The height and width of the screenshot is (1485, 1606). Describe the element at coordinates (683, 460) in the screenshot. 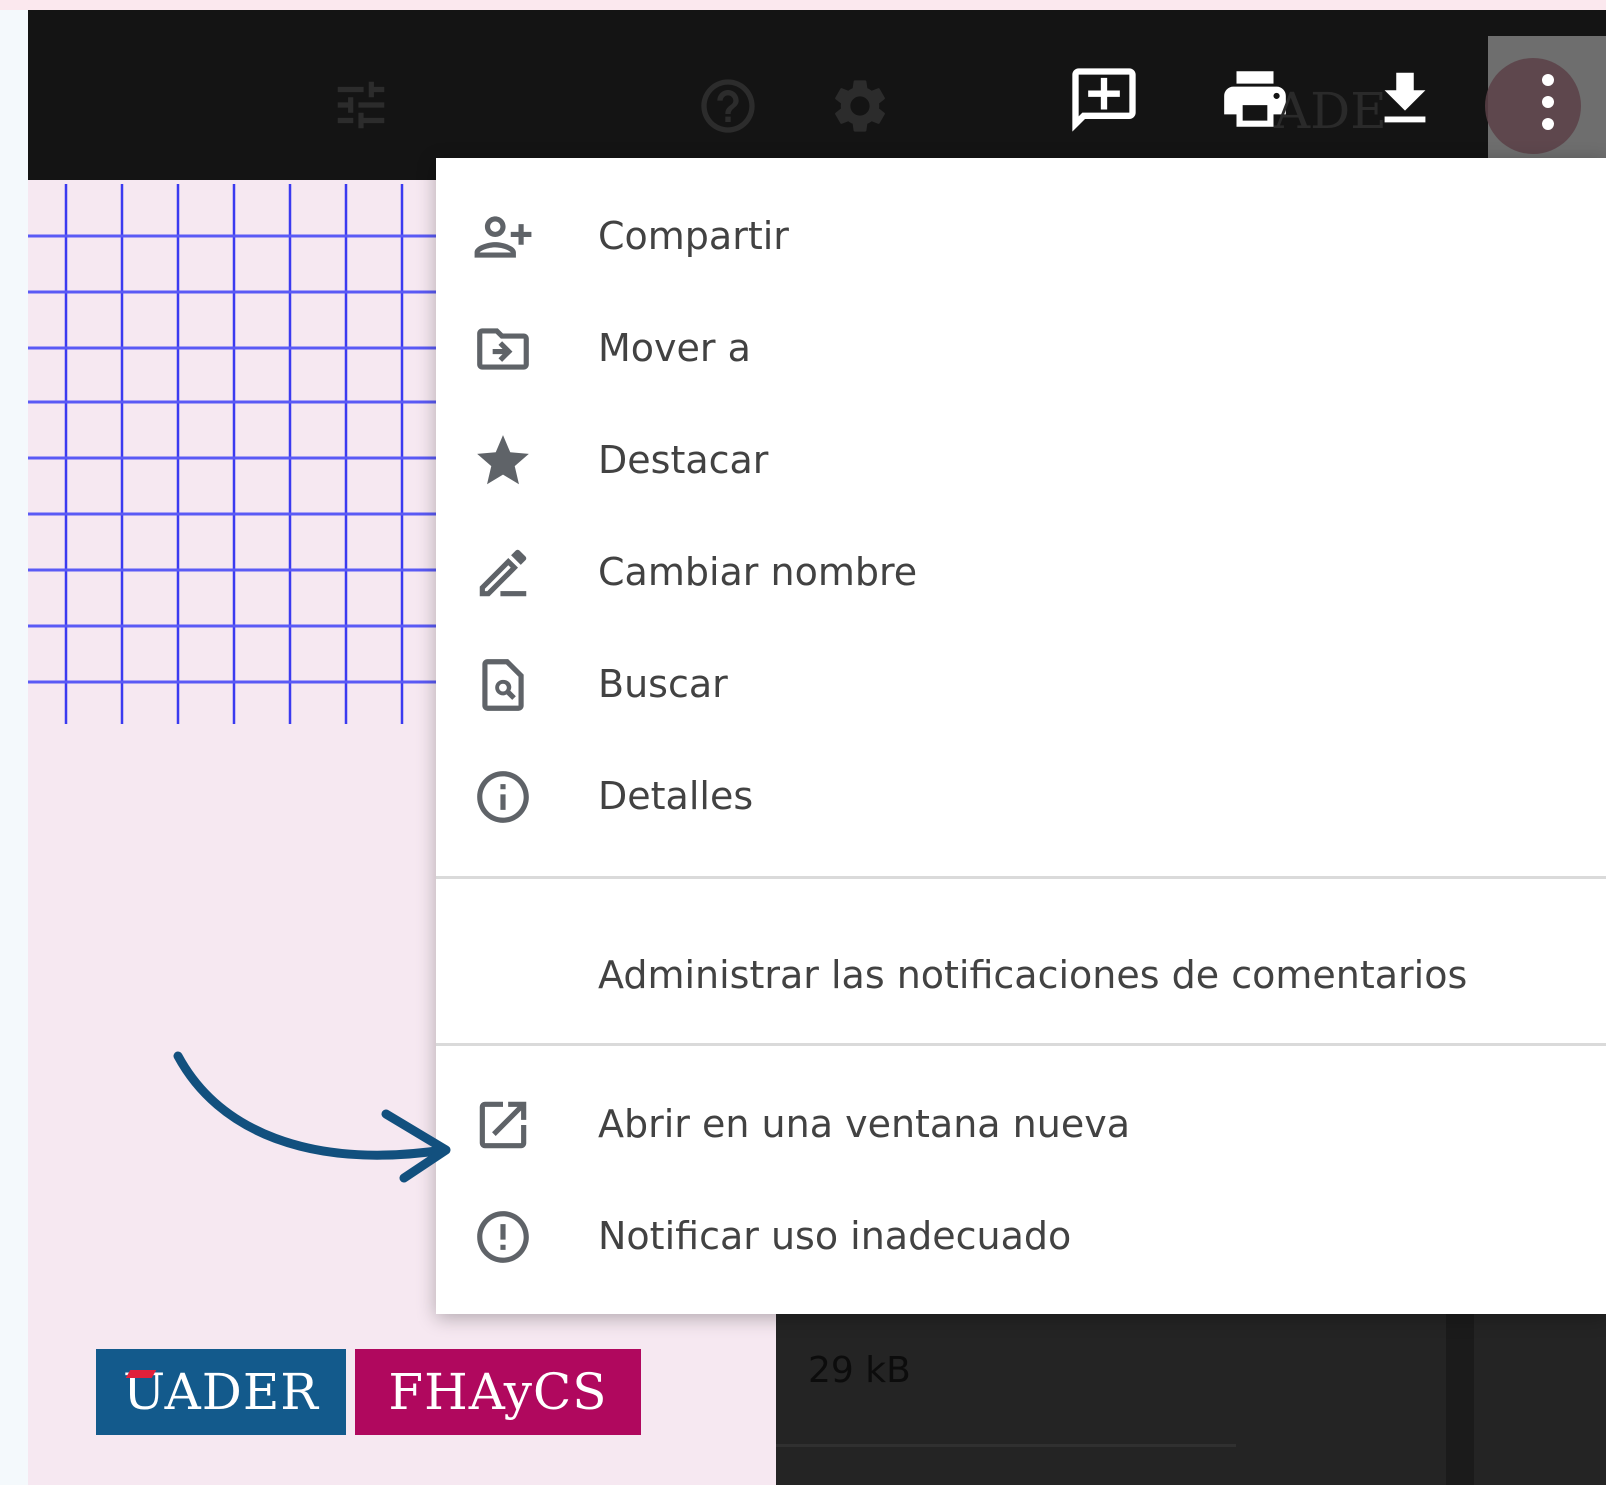

I see `menu-item-label: Destacar` at that location.